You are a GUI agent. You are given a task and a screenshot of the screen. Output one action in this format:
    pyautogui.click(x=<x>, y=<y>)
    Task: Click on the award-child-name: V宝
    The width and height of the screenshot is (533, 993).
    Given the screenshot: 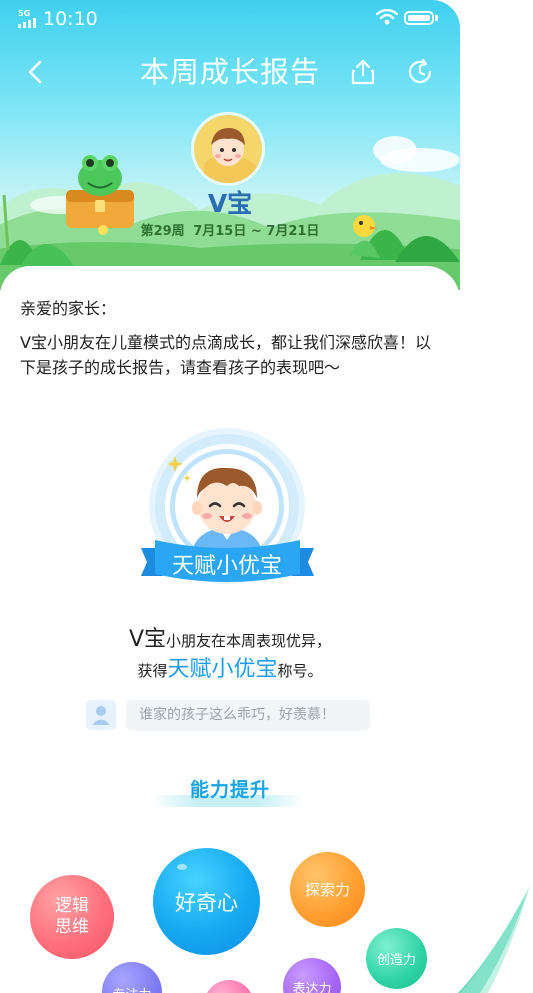 What is the action you would take?
    pyautogui.click(x=147, y=639)
    